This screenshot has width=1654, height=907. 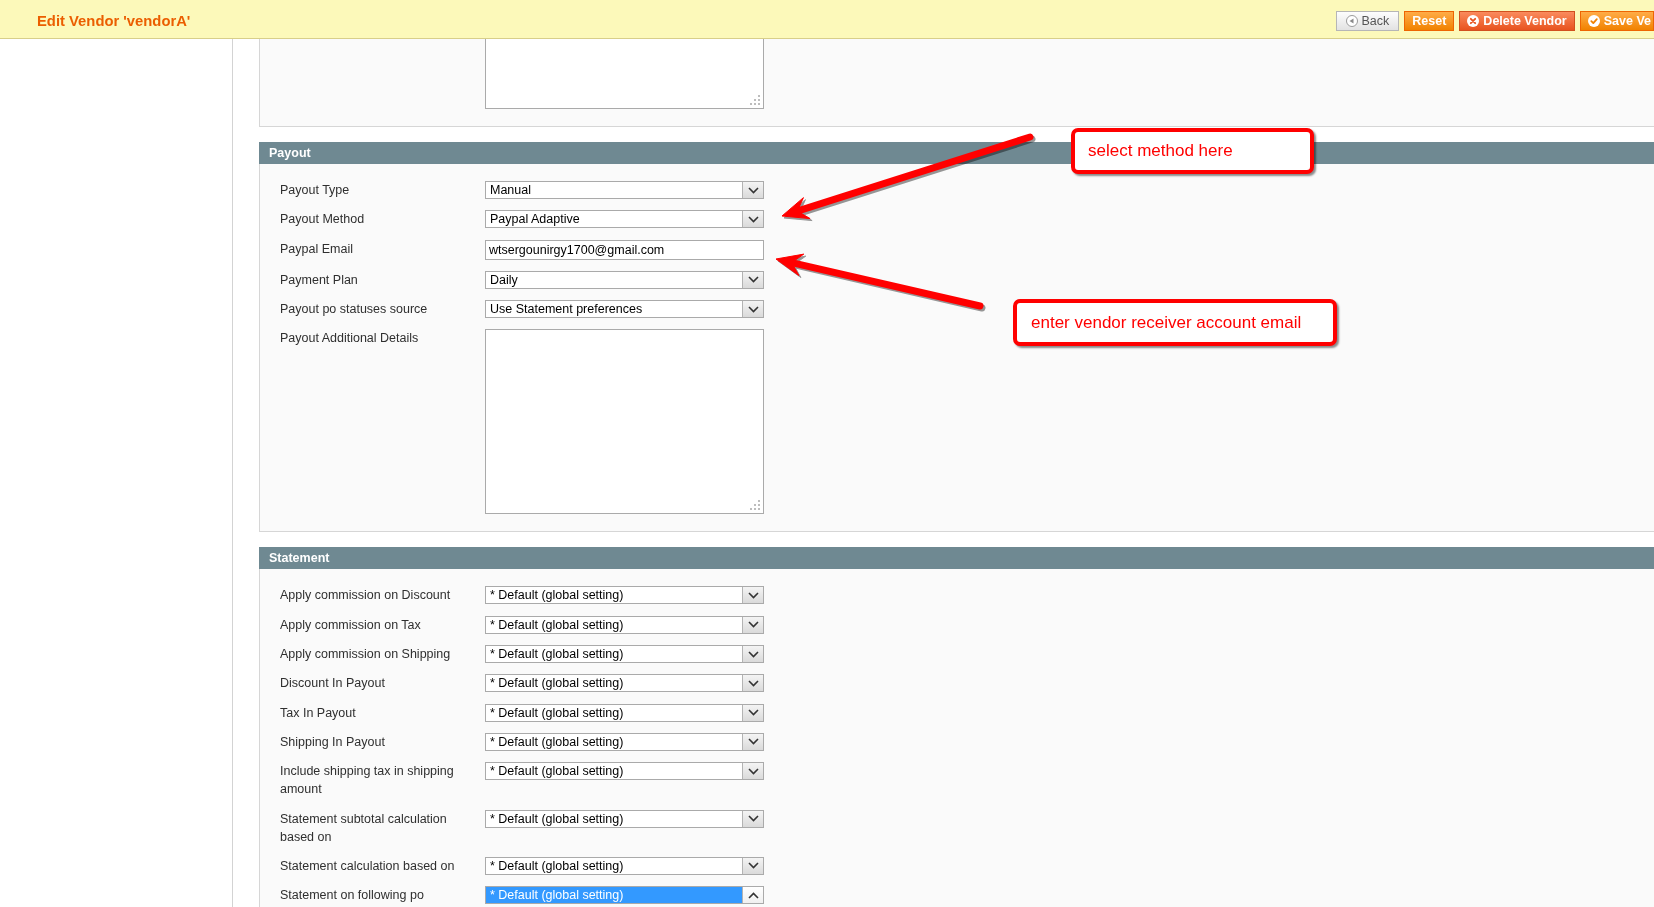 I want to click on page-title: Edit Vendor 'vendorA', so click(x=114, y=20).